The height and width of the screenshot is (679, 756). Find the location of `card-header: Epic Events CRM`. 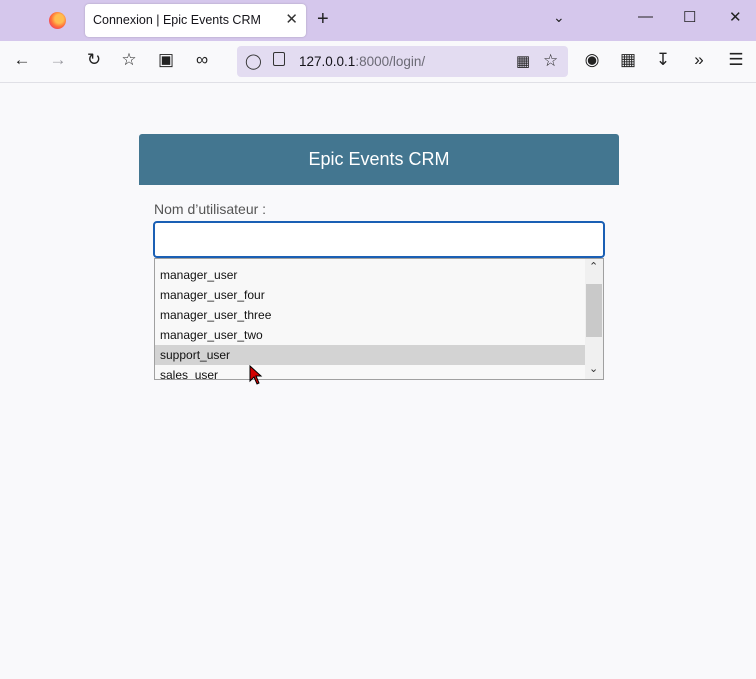

card-header: Epic Events CRM is located at coordinates (379, 159).